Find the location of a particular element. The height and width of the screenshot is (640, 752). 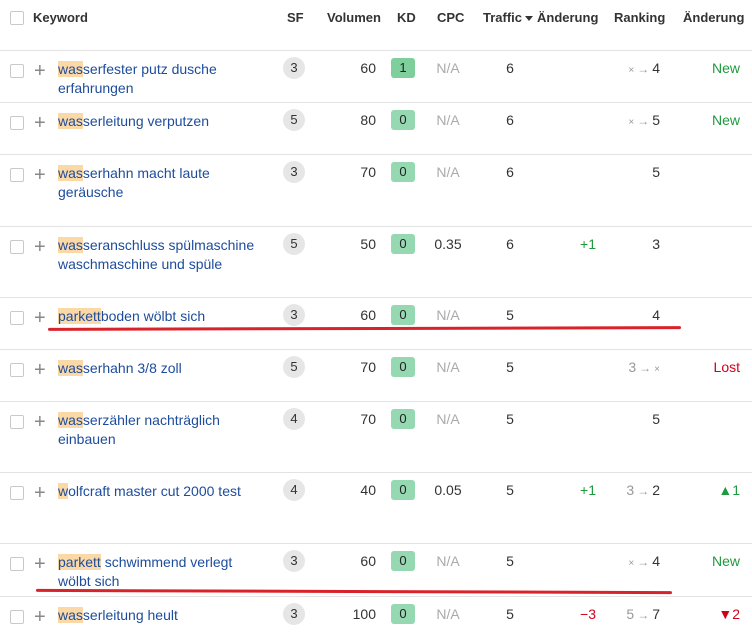

keyword-text: serleitung verputzen is located at coordinates (145, 121).